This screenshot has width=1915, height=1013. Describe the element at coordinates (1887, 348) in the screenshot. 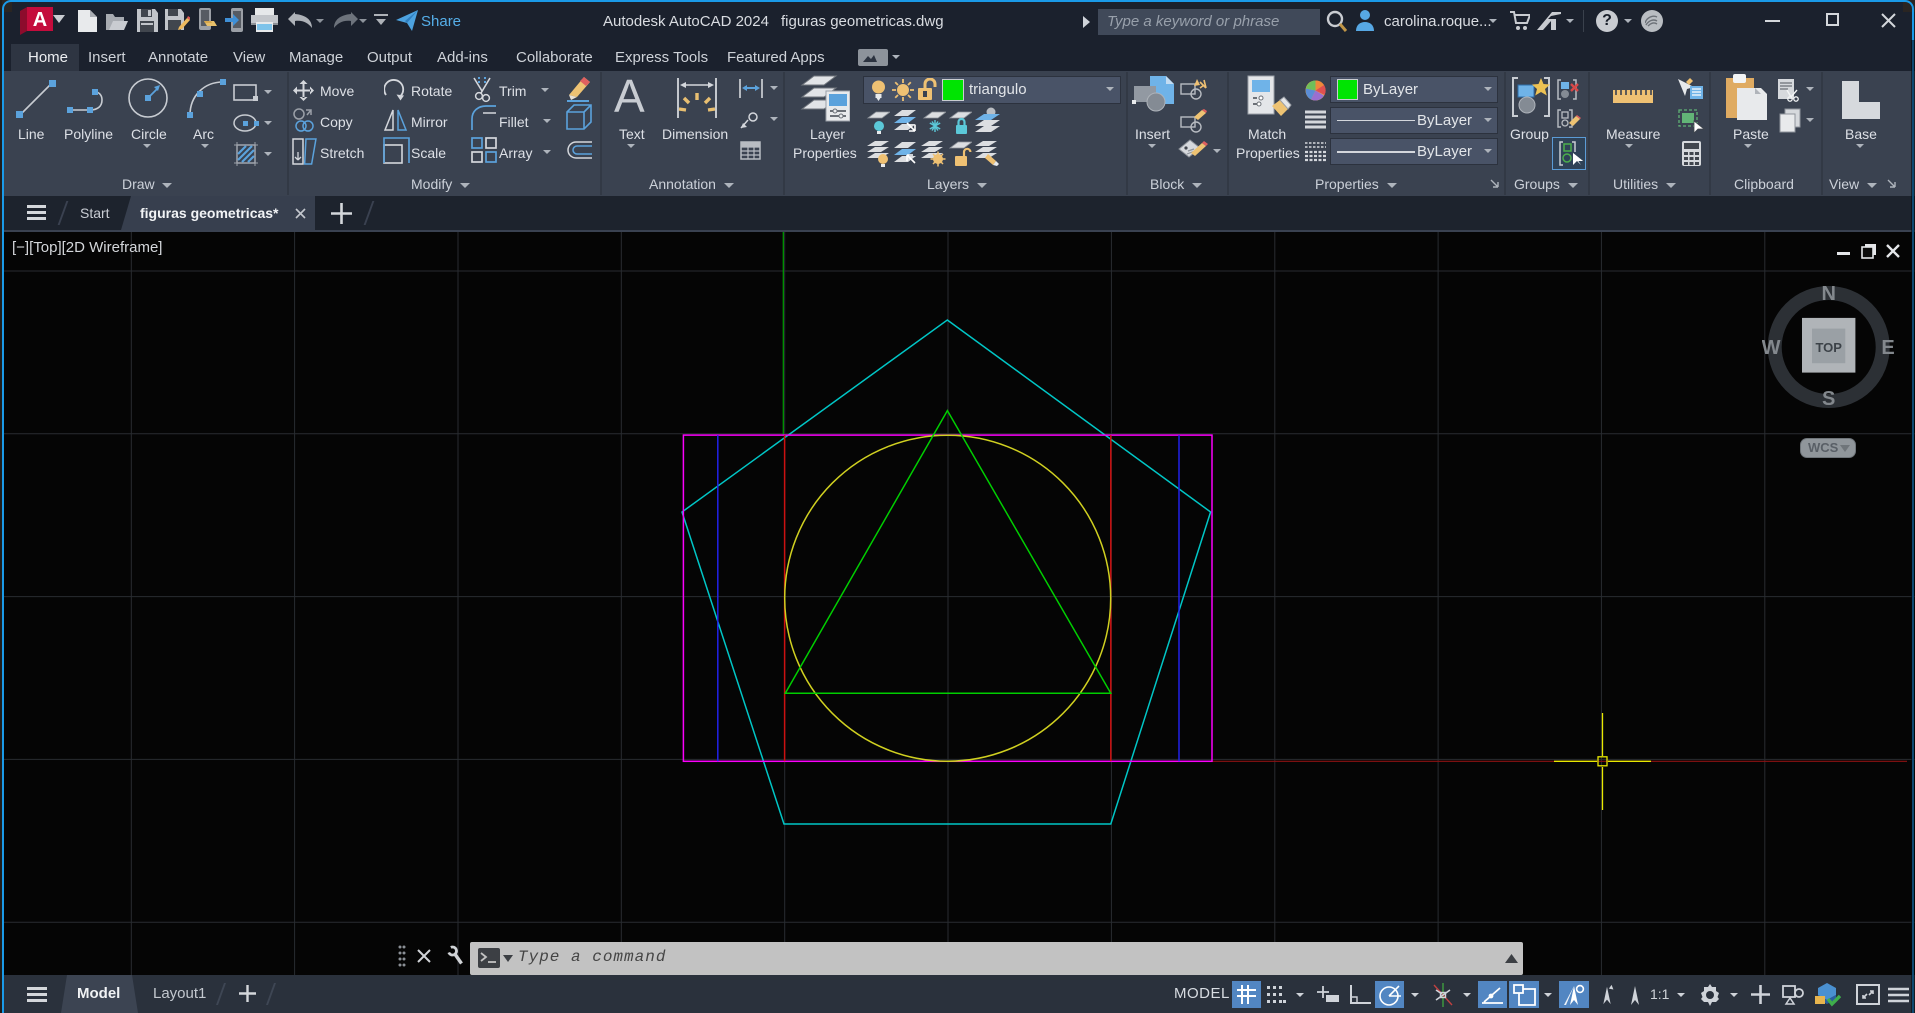

I see `svg-text: E` at that location.